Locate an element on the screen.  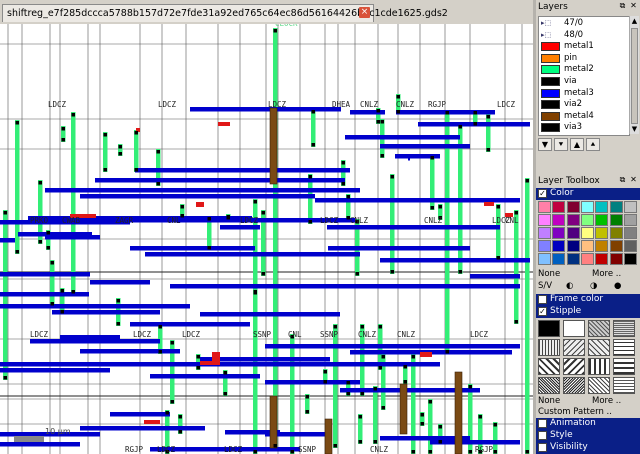
layer-list-scrollbar: ▲ ▼ is located at coordinates (634, 75).